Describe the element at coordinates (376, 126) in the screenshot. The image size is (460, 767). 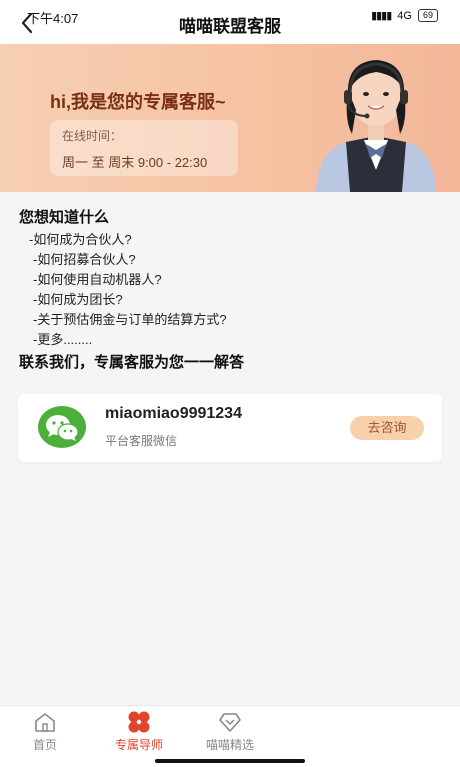
I see `customer-service-agent-image` at that location.